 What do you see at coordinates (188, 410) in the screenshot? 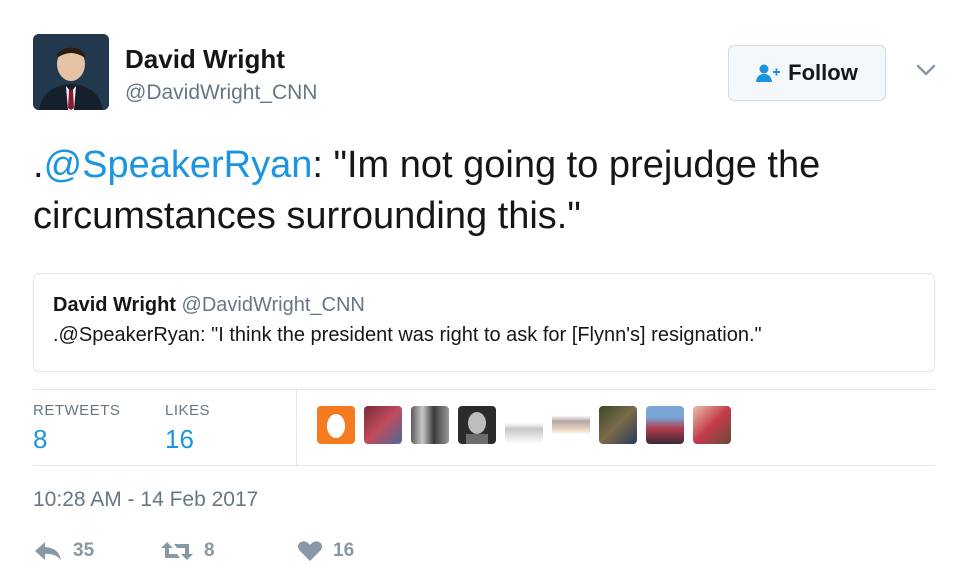
I see `likes-label: LIKES` at bounding box center [188, 410].